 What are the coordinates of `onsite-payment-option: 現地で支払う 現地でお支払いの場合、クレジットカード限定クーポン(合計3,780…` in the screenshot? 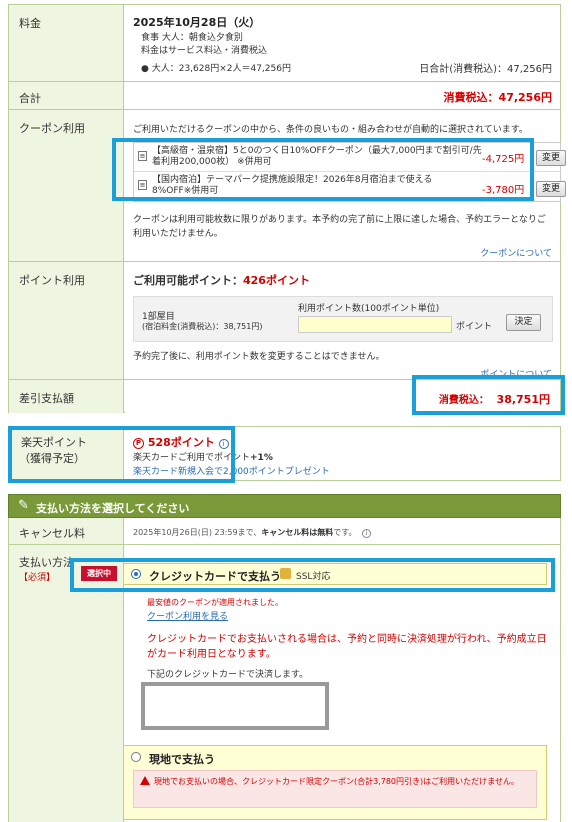 It's located at (335, 782).